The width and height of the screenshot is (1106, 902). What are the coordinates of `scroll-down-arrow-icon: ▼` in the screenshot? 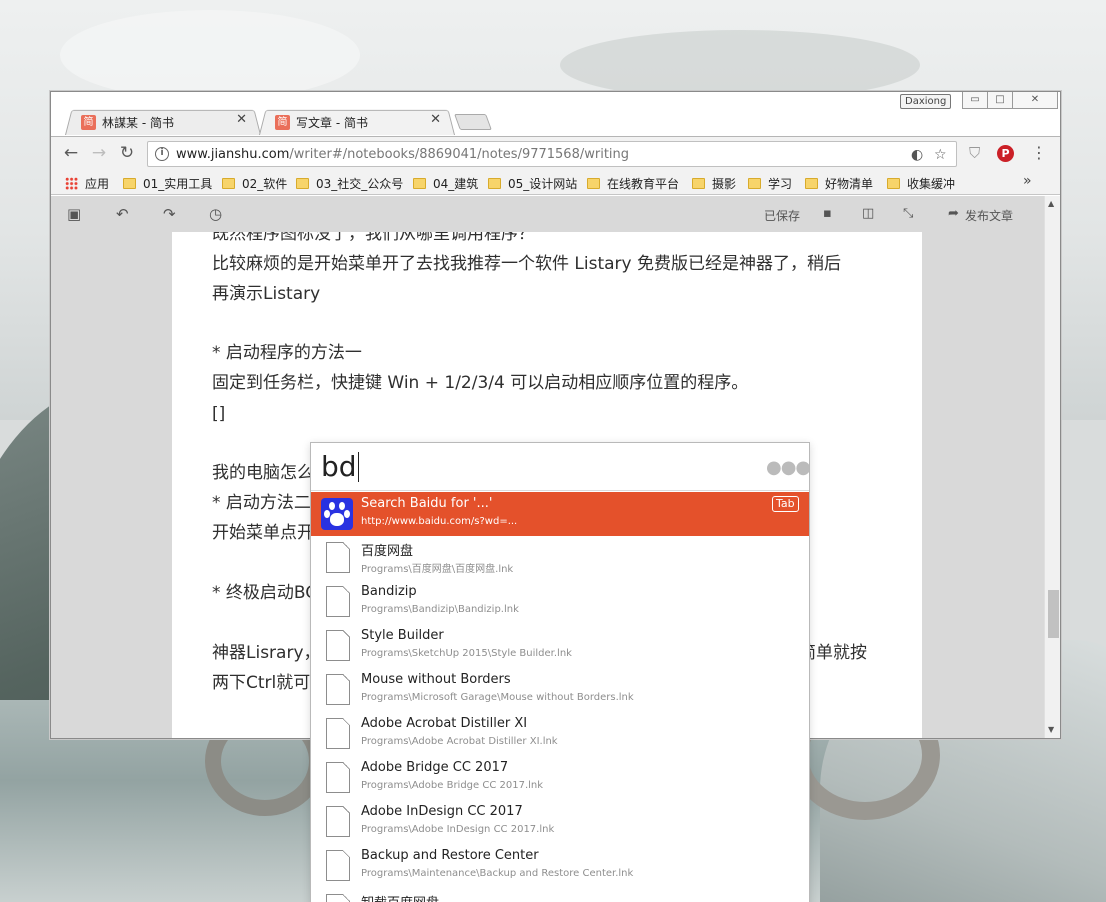 It's located at (1051, 729).